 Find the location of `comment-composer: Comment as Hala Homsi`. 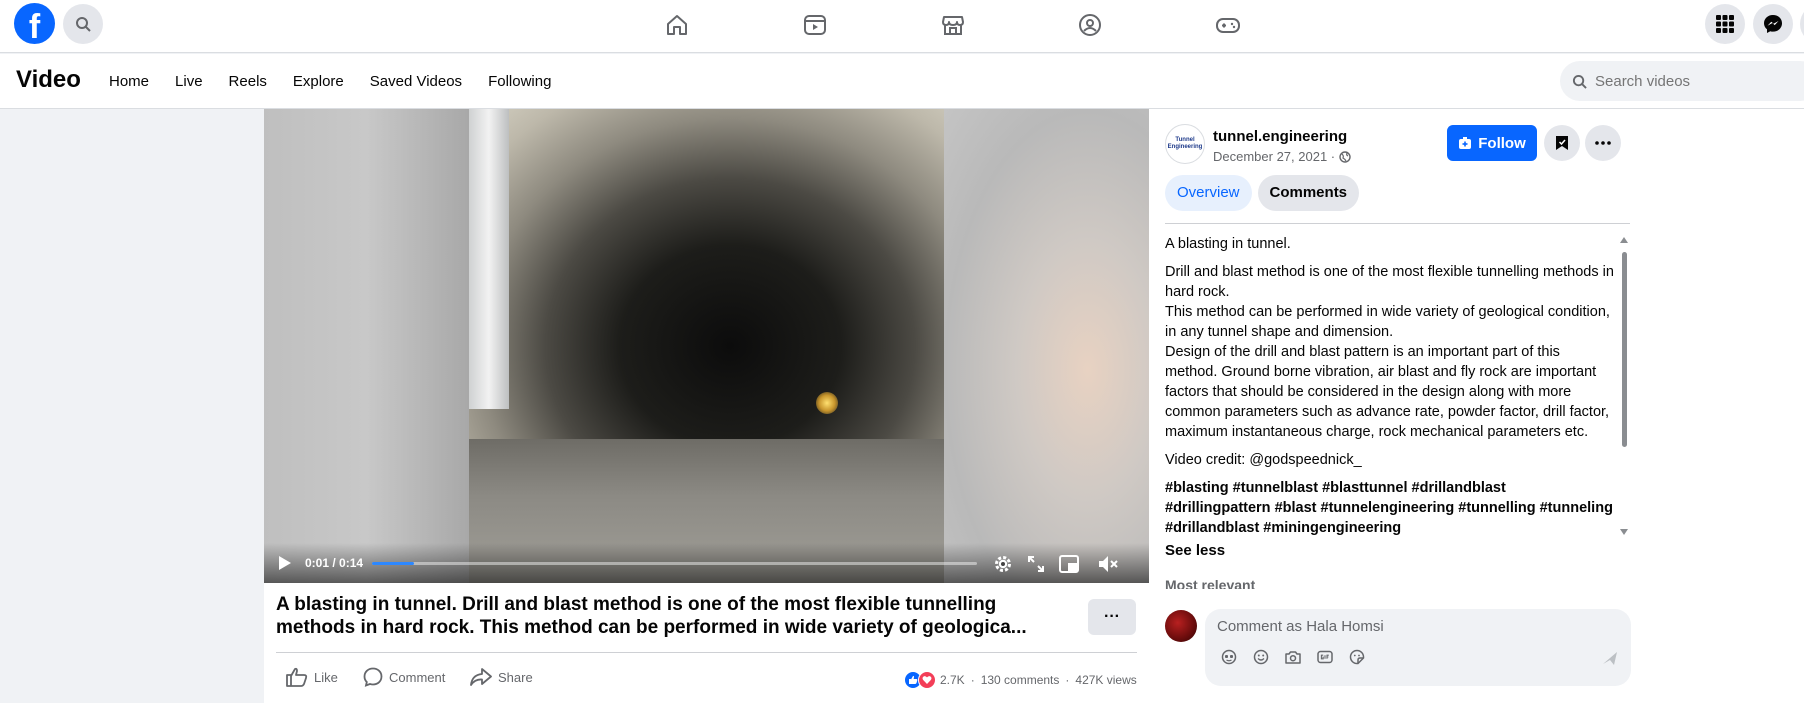

comment-composer: Comment as Hala Homsi is located at coordinates (1418, 647).